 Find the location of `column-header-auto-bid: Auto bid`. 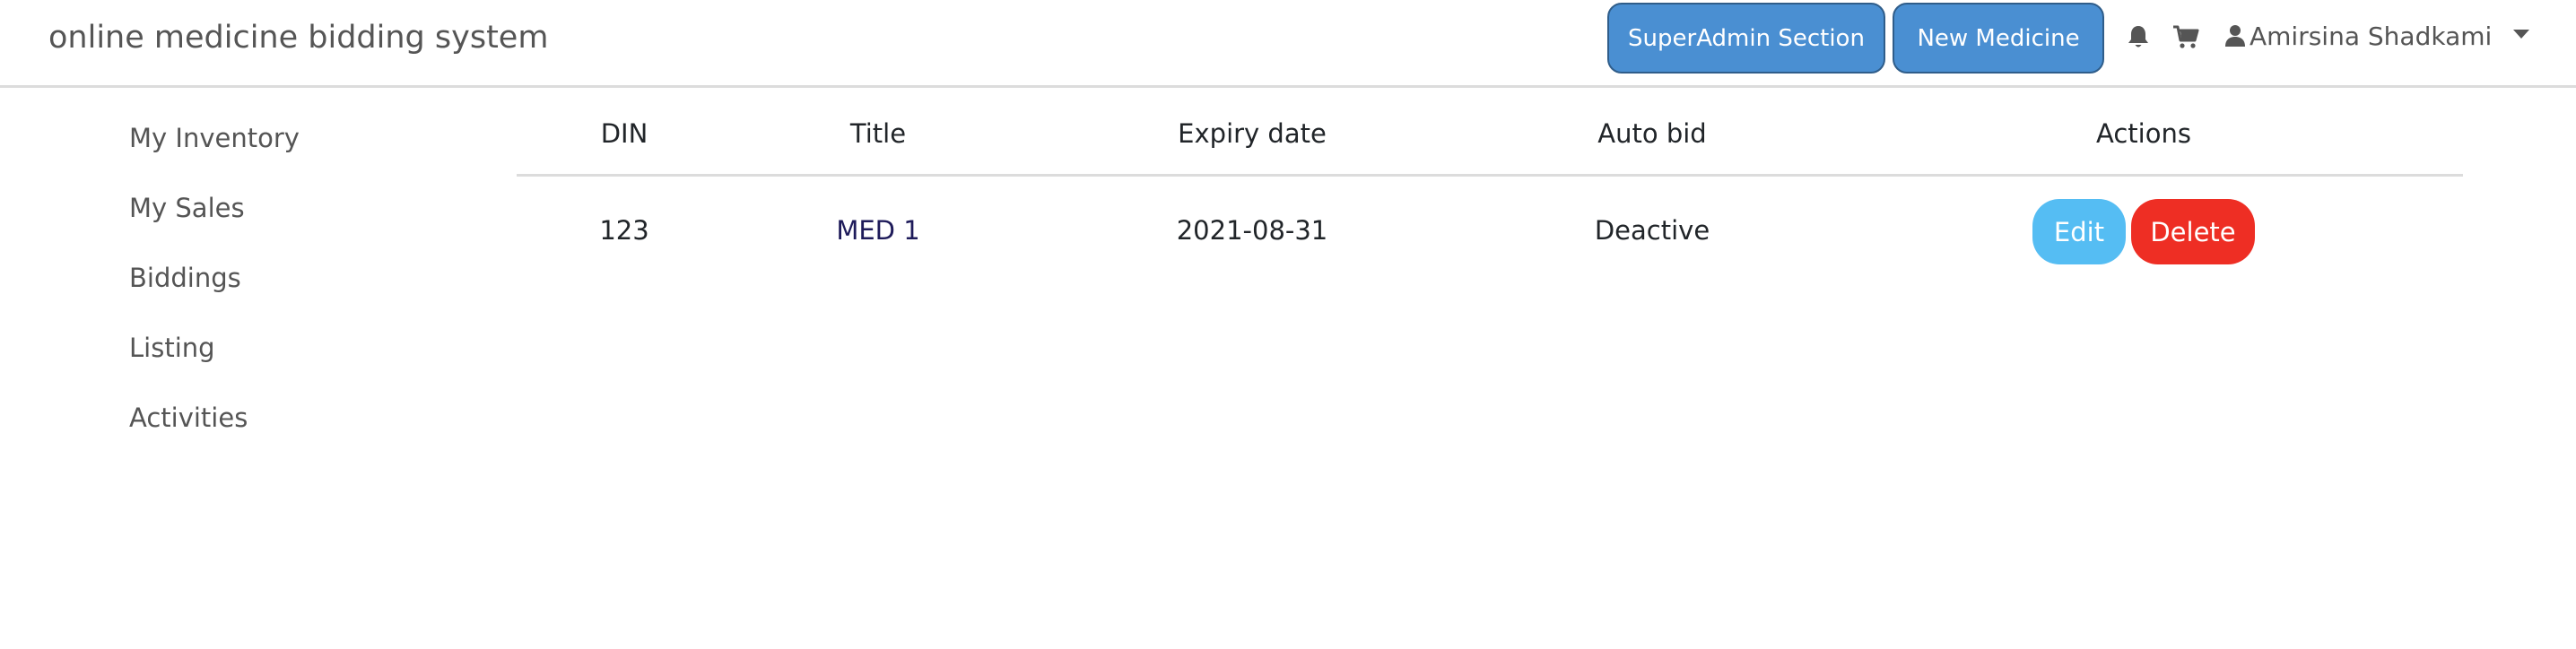

column-header-auto-bid: Auto bid is located at coordinates (1652, 134).